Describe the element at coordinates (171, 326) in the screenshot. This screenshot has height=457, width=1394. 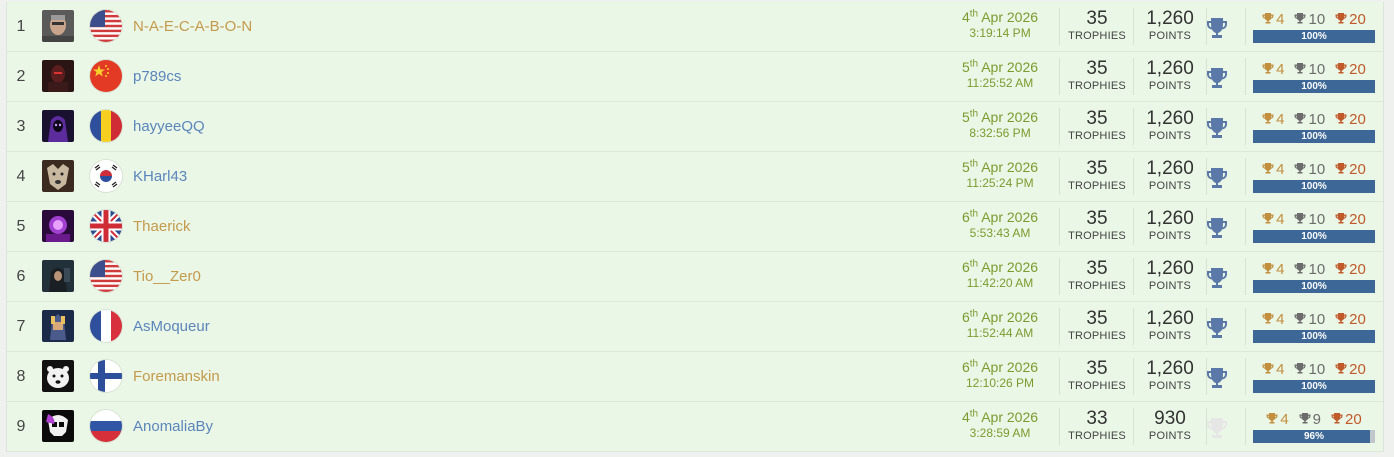
I see `player-name-link: AsMoqueur` at that location.